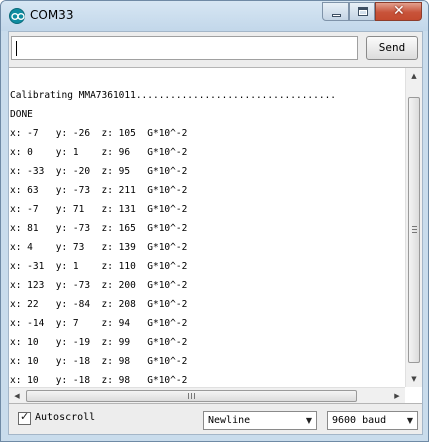  Describe the element at coordinates (336, 15) in the screenshot. I see `minimize-icon` at that location.